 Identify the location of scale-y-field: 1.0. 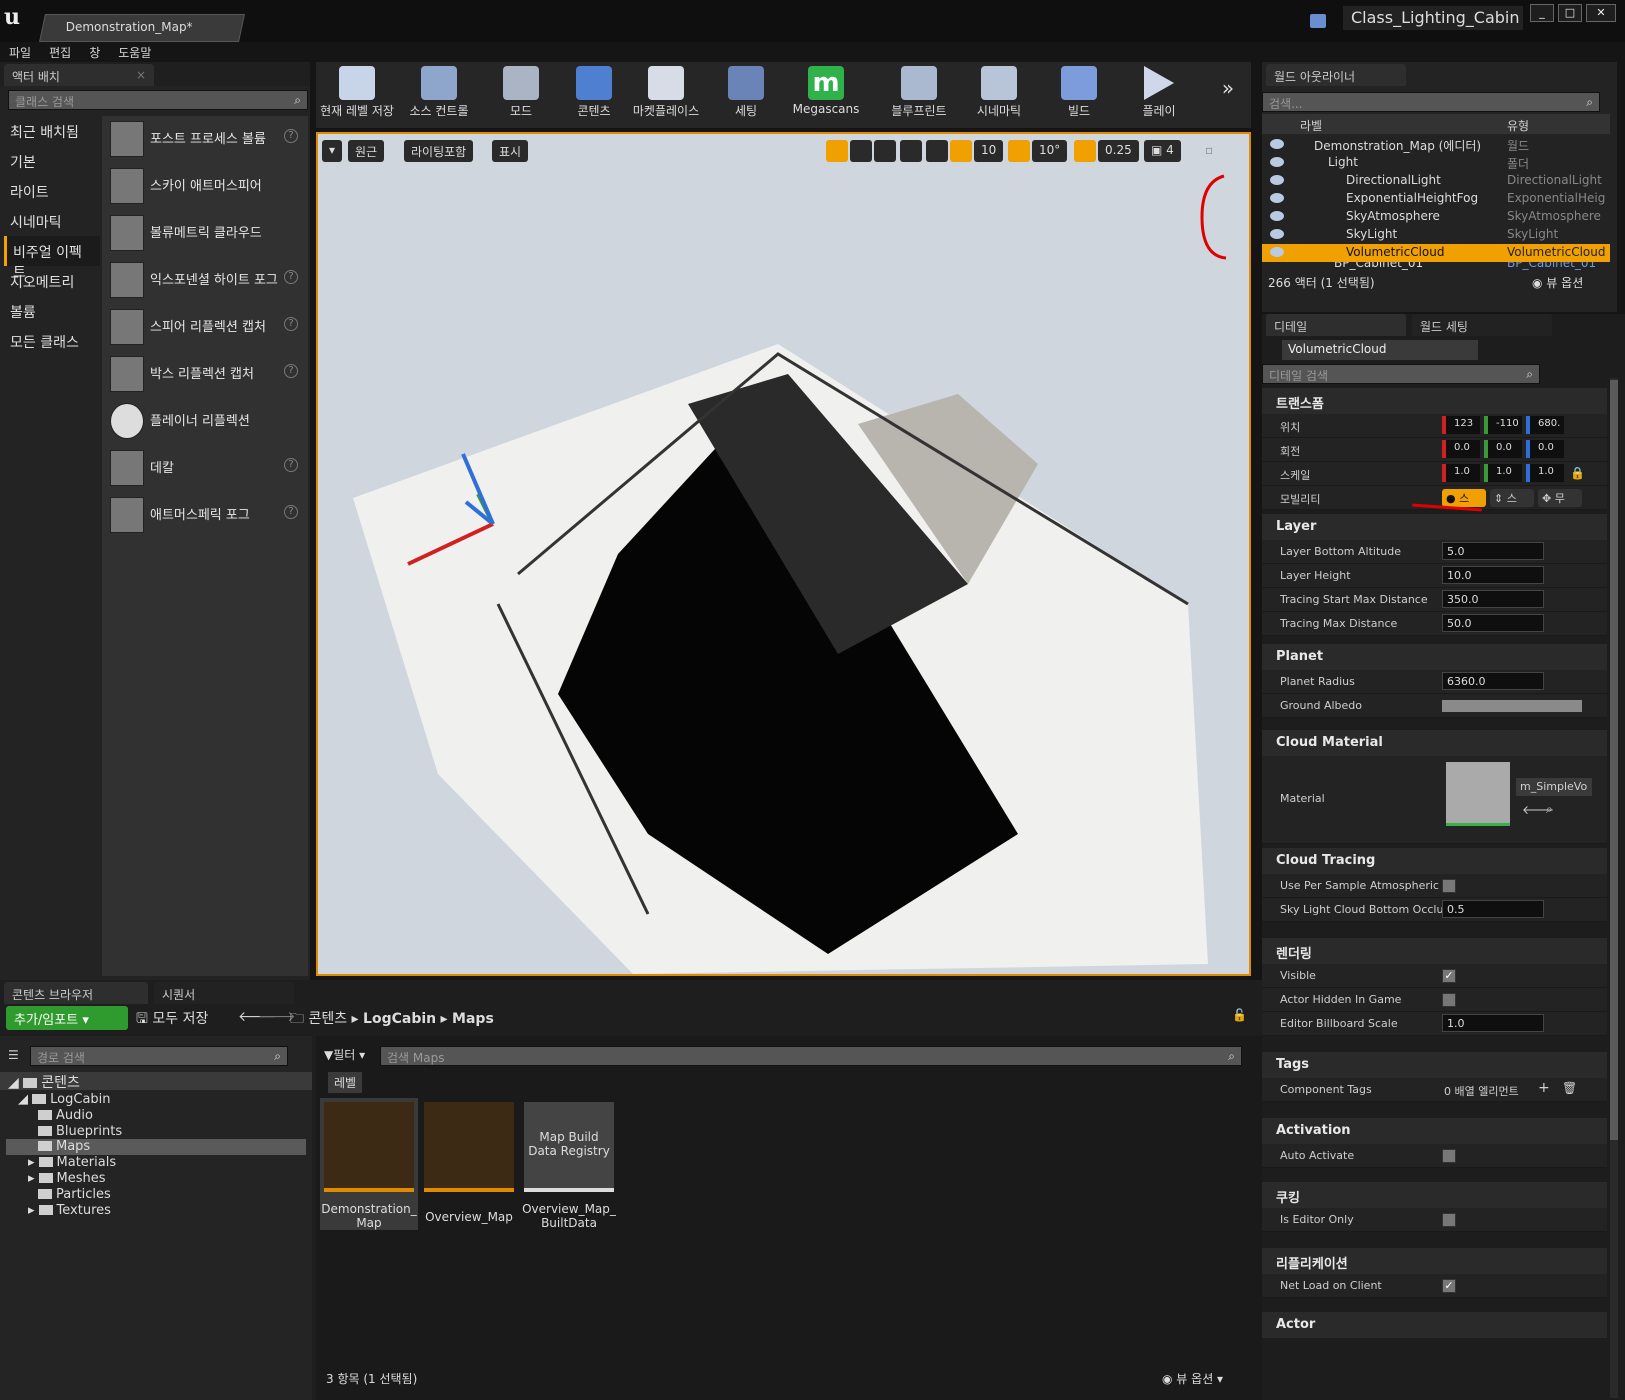
(1503, 473).